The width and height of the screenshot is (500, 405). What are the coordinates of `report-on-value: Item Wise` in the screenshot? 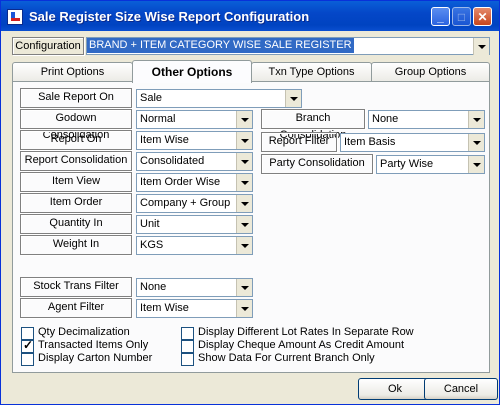 It's located at (164, 140).